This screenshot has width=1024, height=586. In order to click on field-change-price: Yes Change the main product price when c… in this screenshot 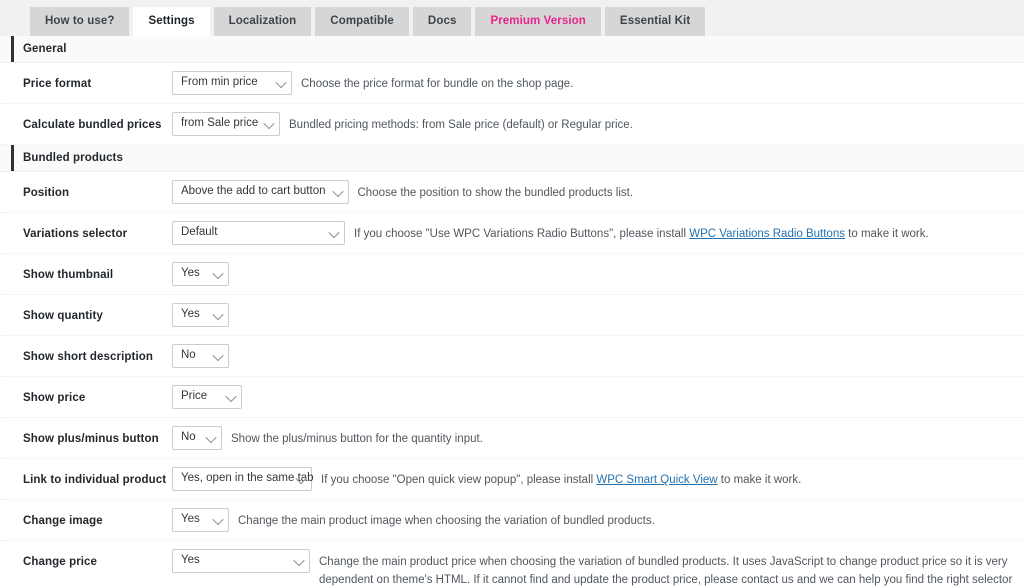, I will do `click(598, 563)`.